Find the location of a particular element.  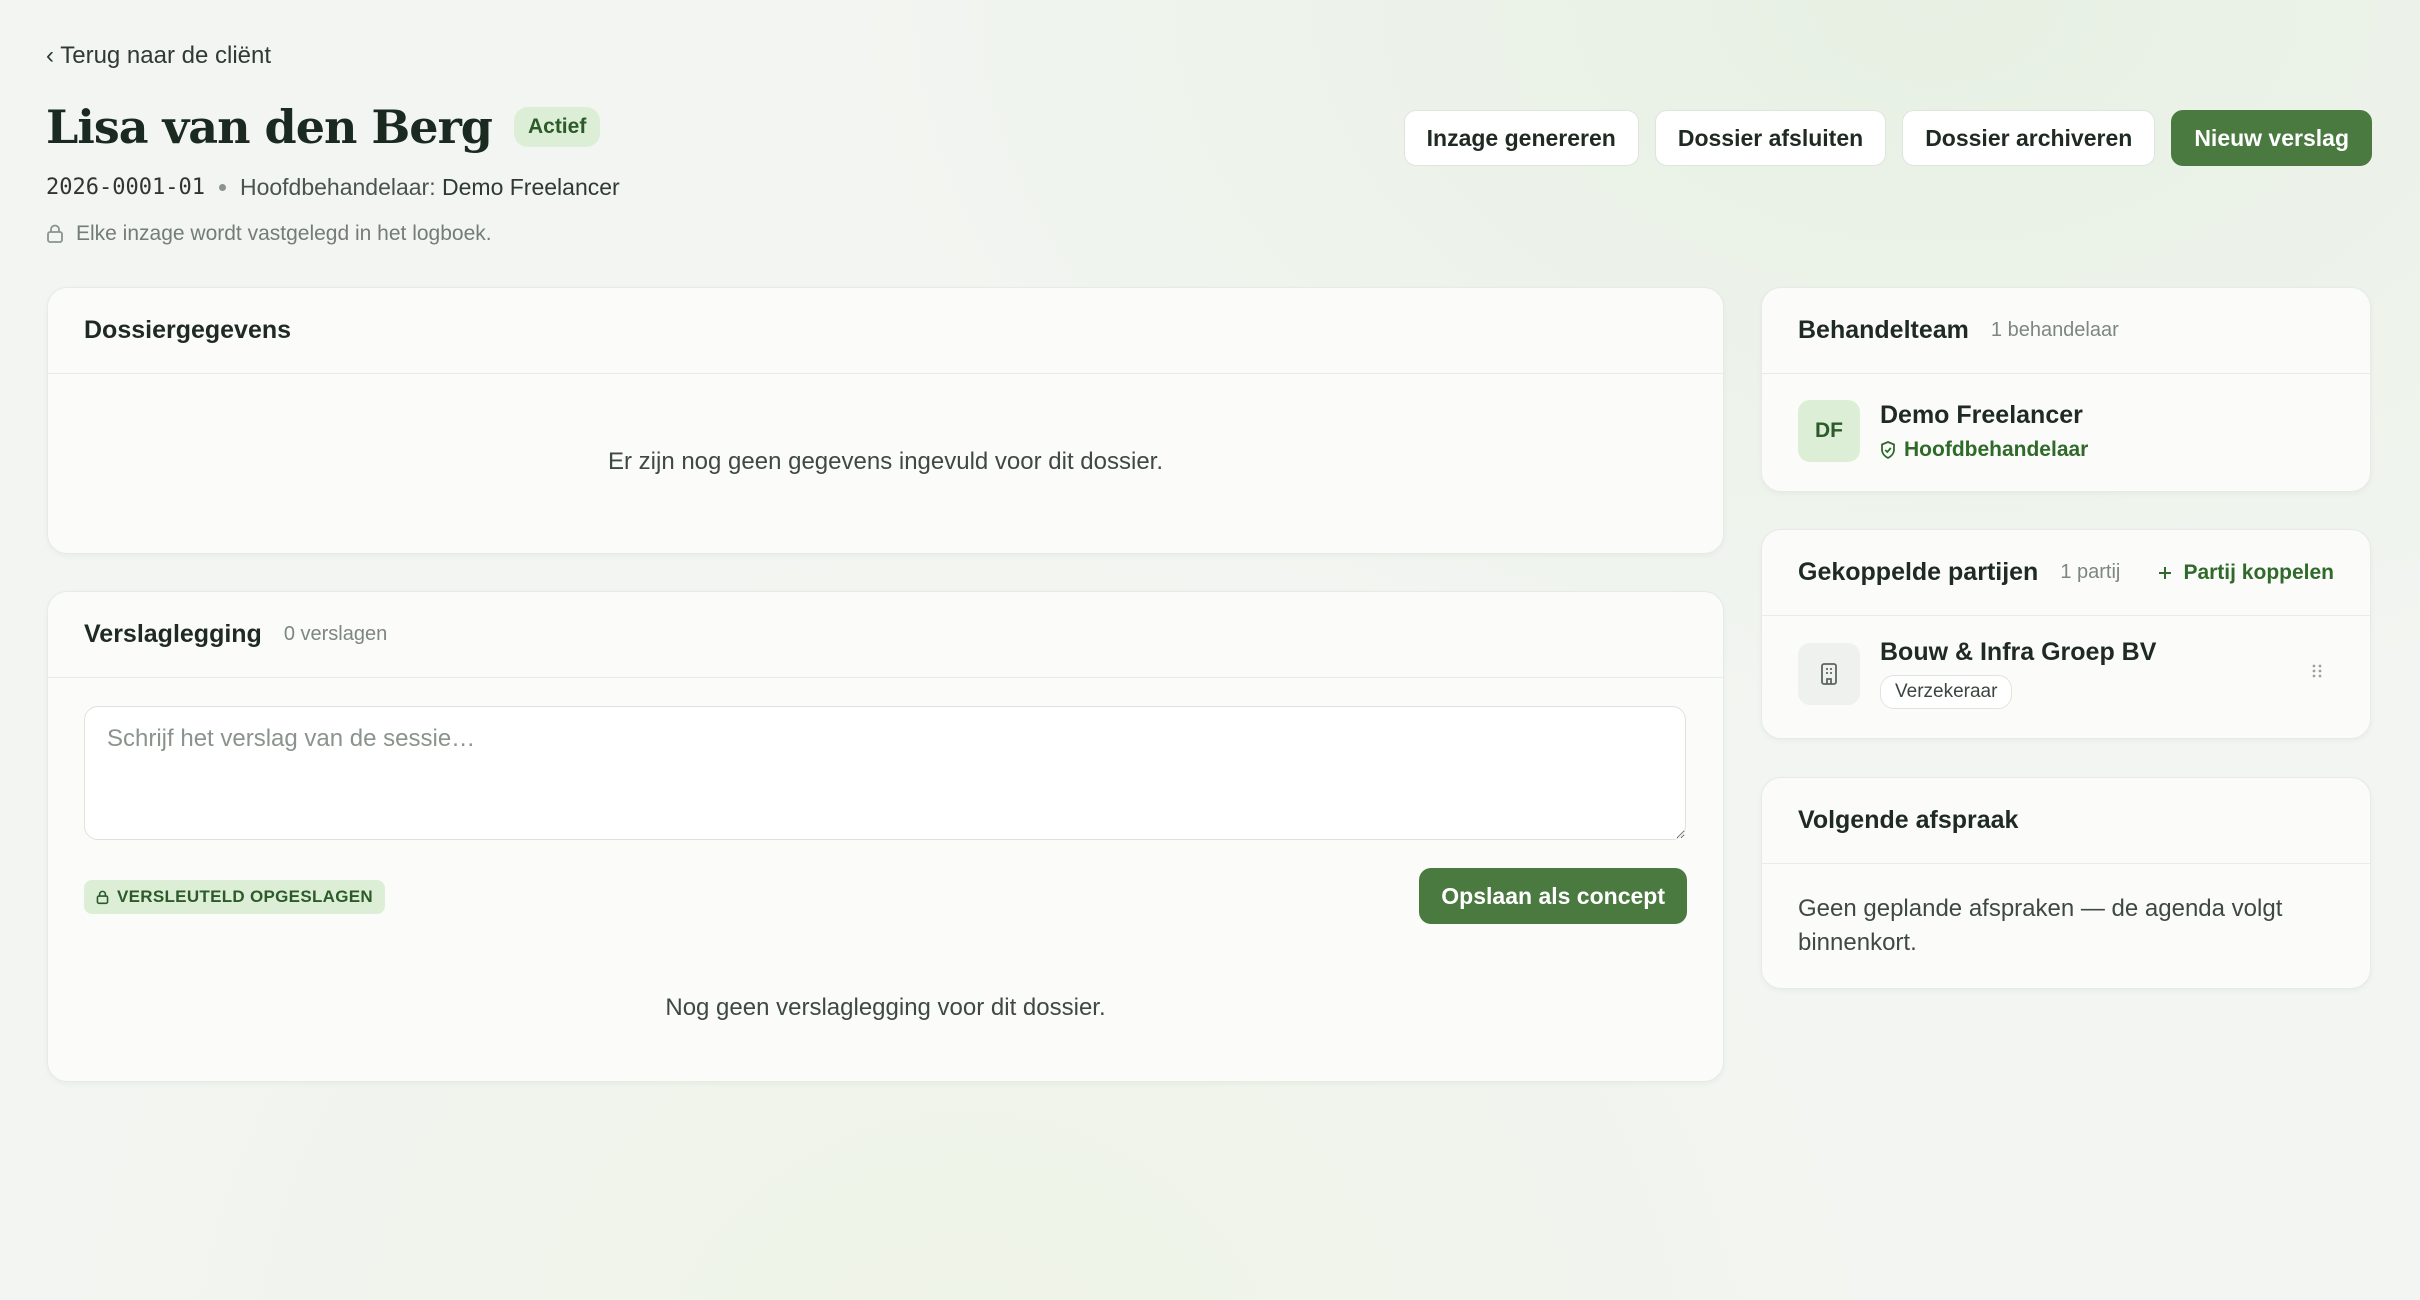

team-member: DF Demo Freelancer Hoofdbehandelaar is located at coordinates (2066, 418).